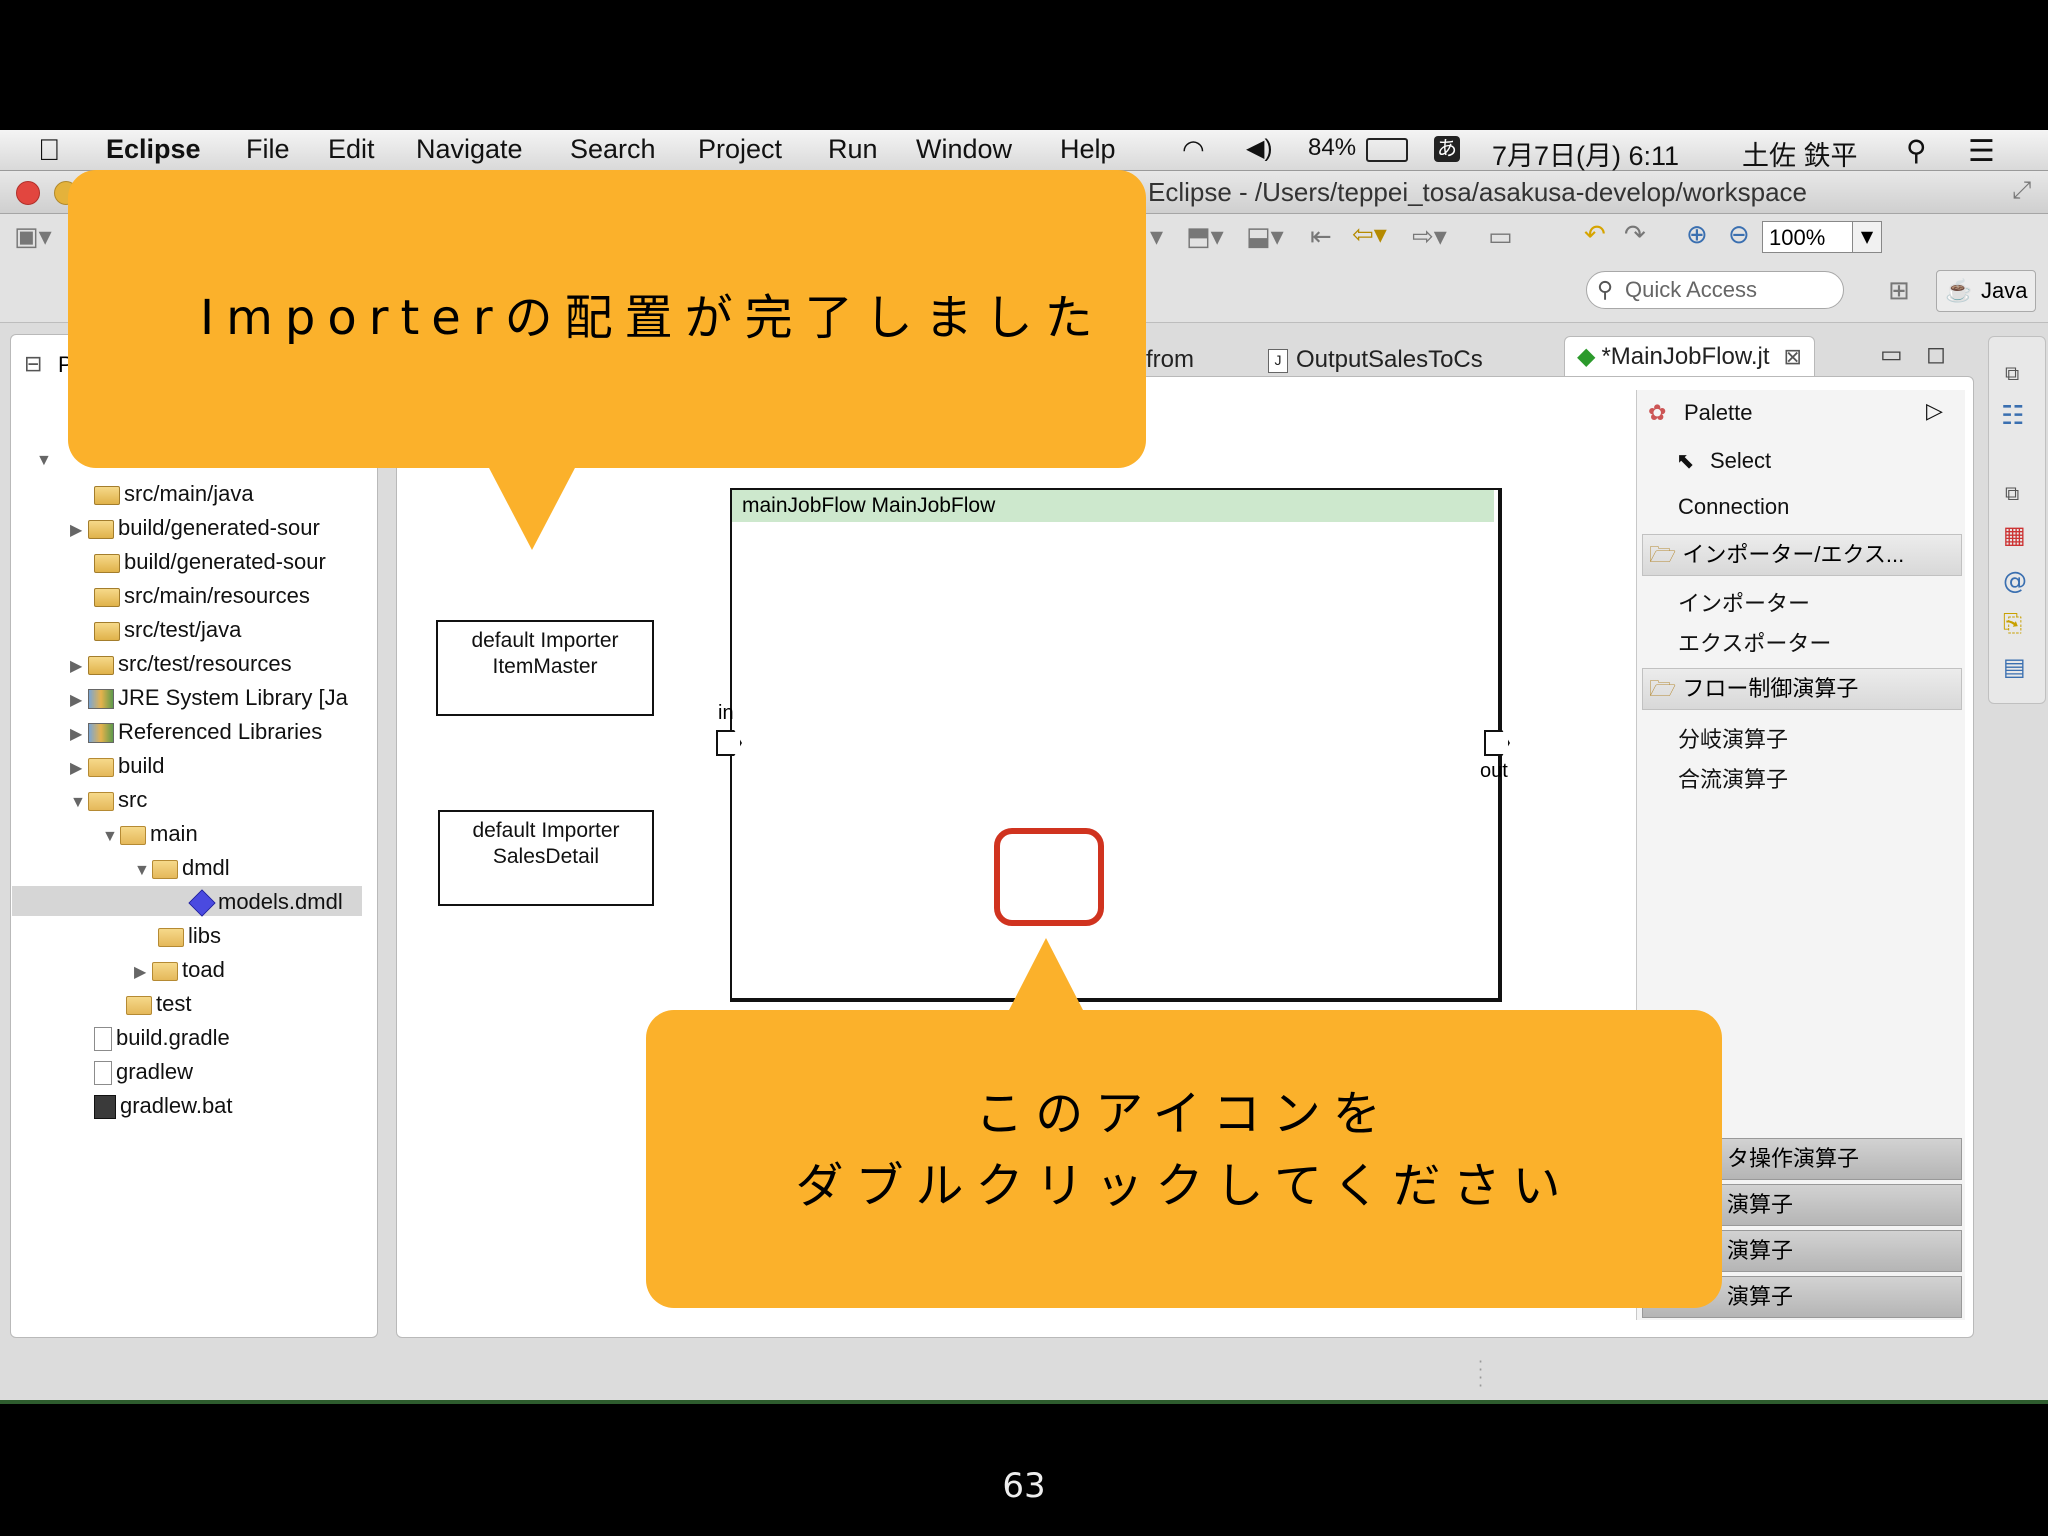  I want to click on jobflow-file-icon: ◆, so click(1586, 356).